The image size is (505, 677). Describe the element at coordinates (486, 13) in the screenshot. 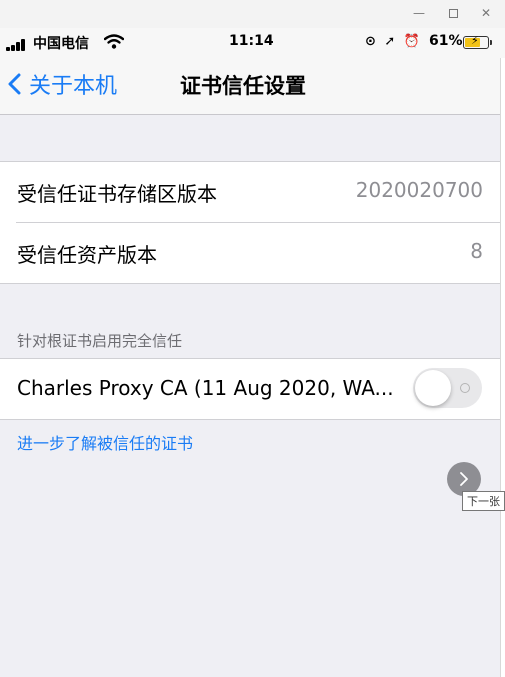

I see `close-button: ✕` at that location.